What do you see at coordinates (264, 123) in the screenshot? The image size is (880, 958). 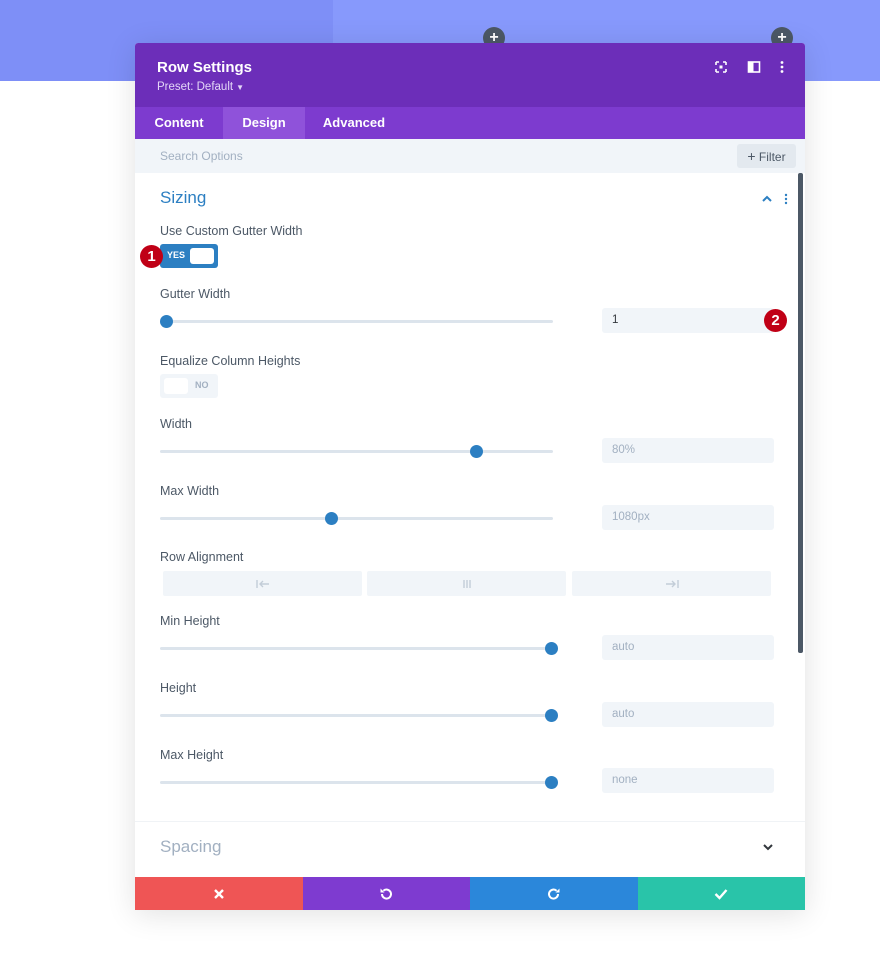 I see `tab-design: Design` at bounding box center [264, 123].